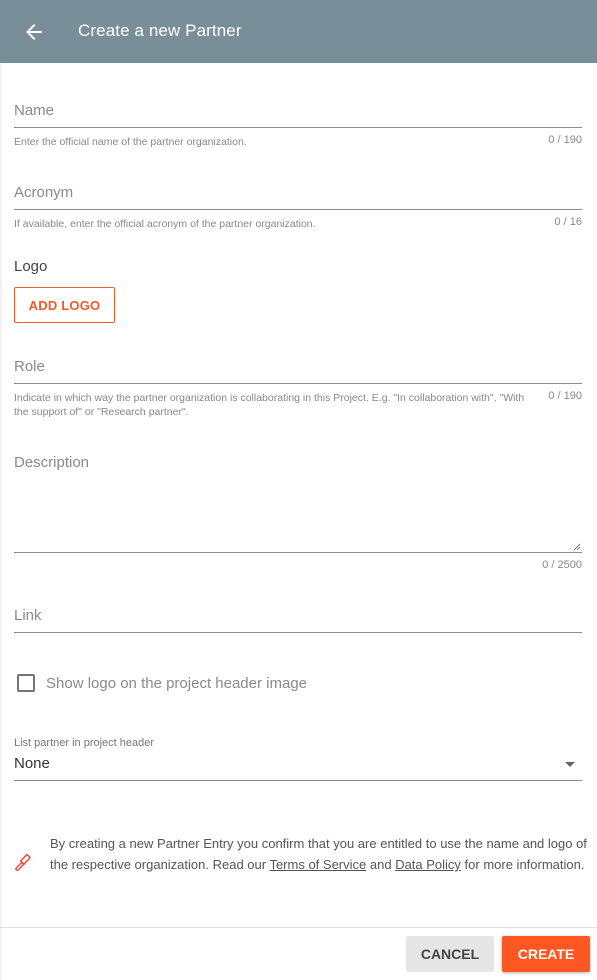 The width and height of the screenshot is (597, 980). Describe the element at coordinates (52, 462) in the screenshot. I see `description-label: Description` at that location.